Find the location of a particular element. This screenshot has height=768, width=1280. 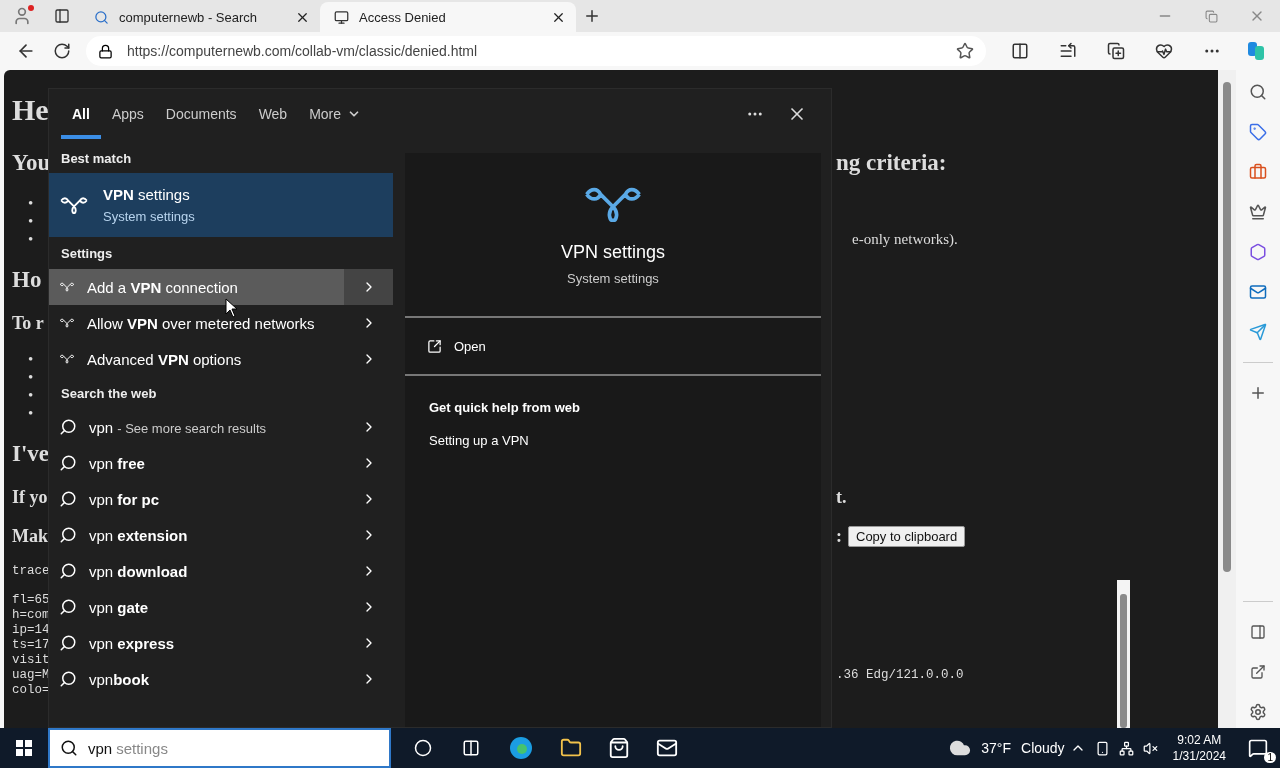

best-match-item: VPN settings System settings is located at coordinates (221, 205).